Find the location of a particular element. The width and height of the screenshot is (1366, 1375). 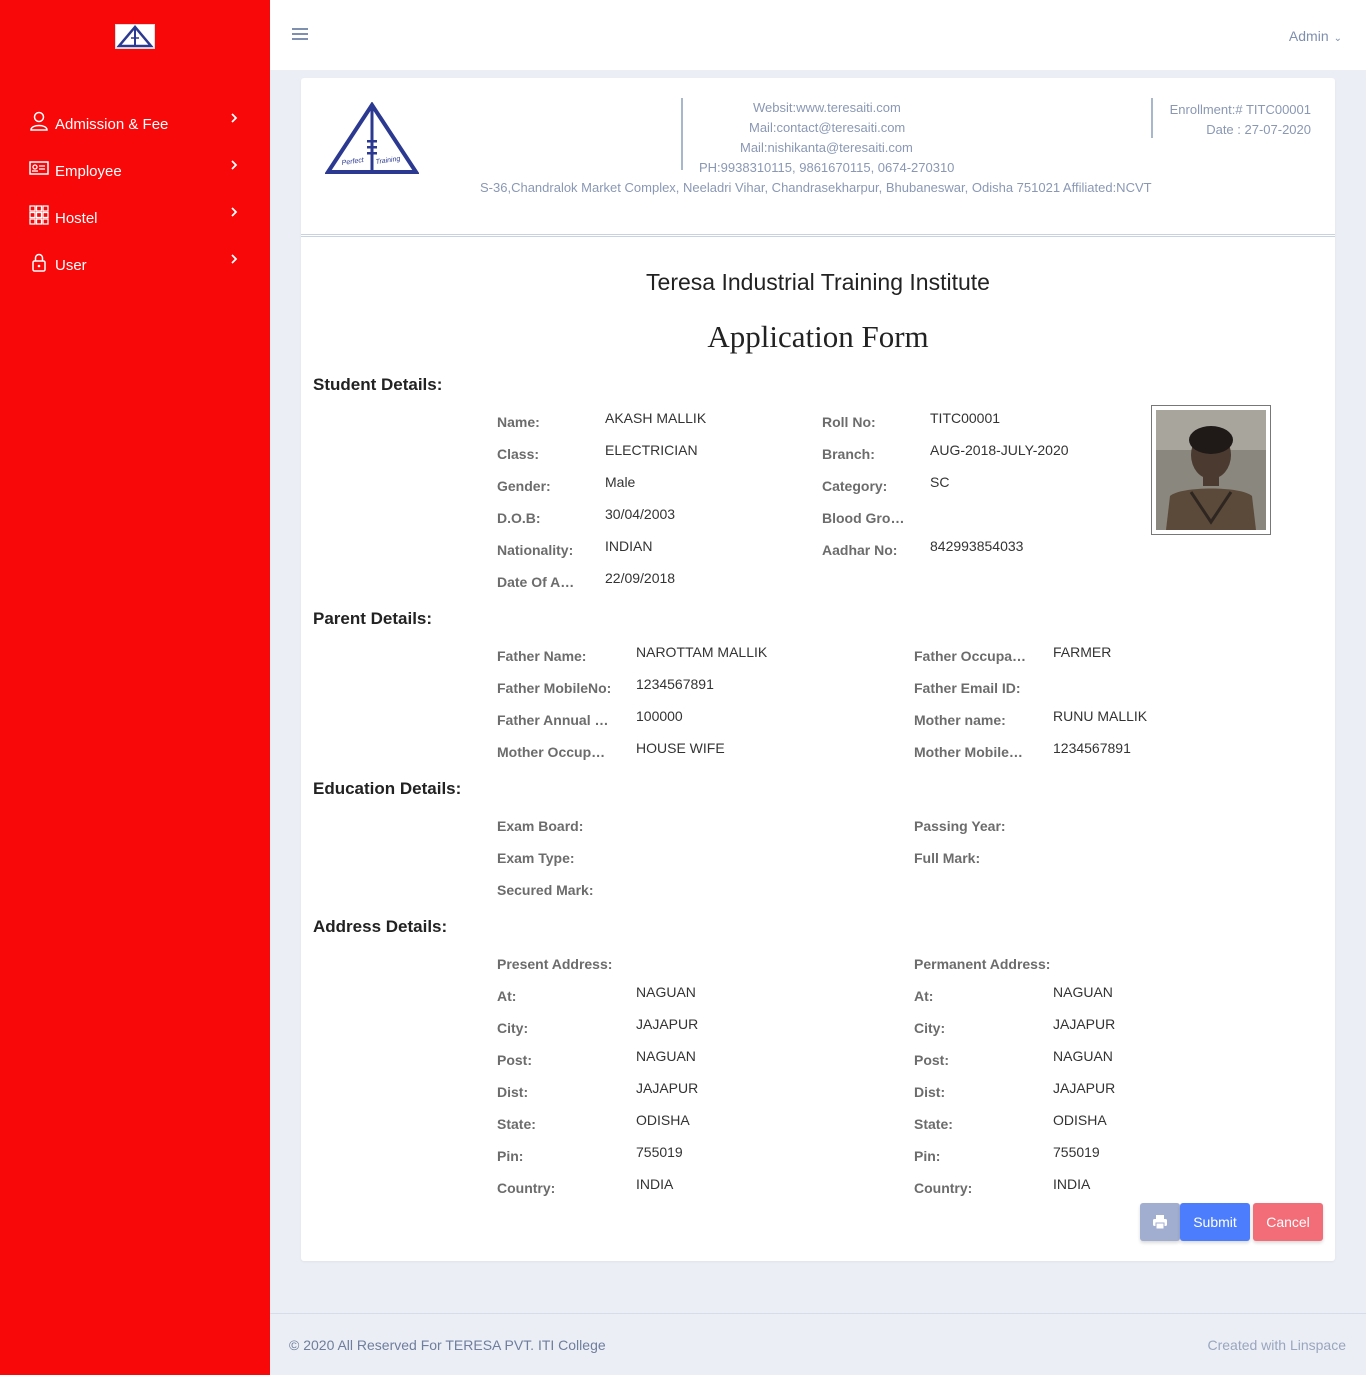

mother-occupation-label: Mother Occupation: is located at coordinates (553, 752).